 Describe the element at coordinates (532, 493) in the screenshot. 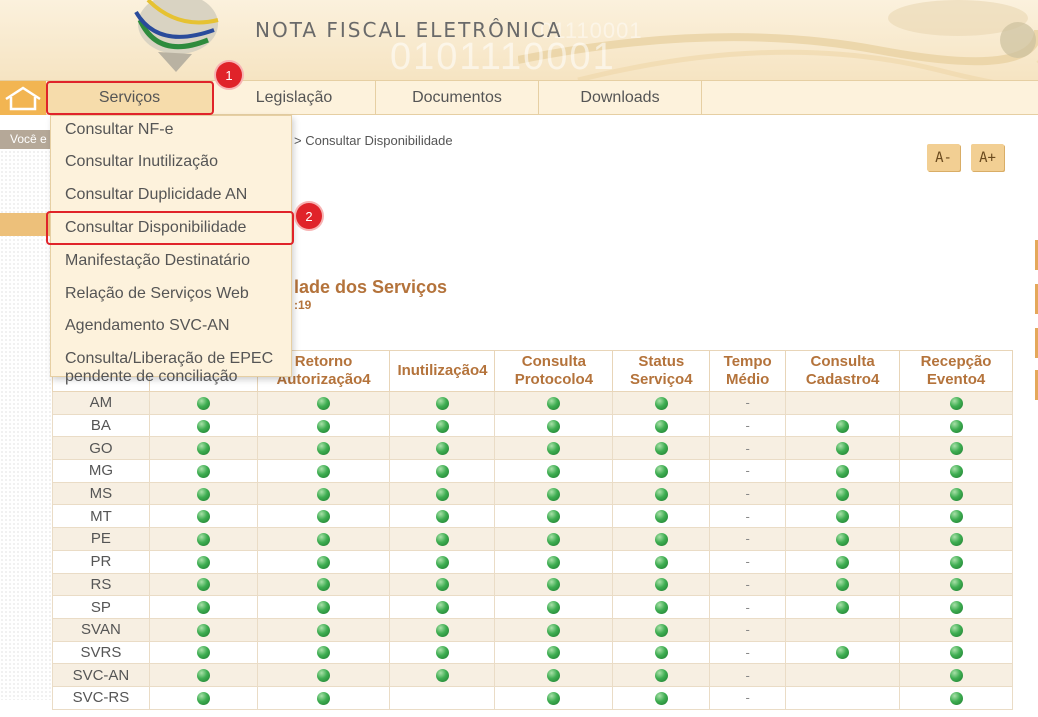

I see `table-row: MS -` at that location.